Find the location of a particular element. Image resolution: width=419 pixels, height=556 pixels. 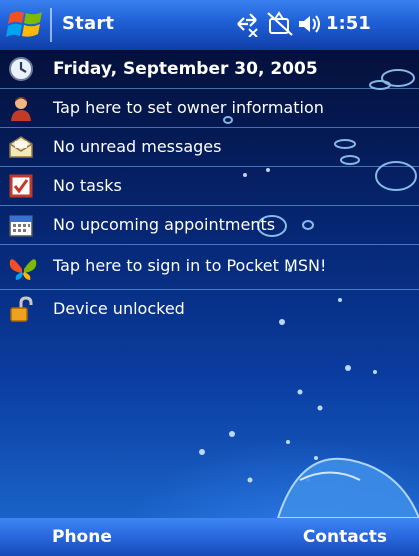

lock-label: Device unlocked is located at coordinates (119, 308).